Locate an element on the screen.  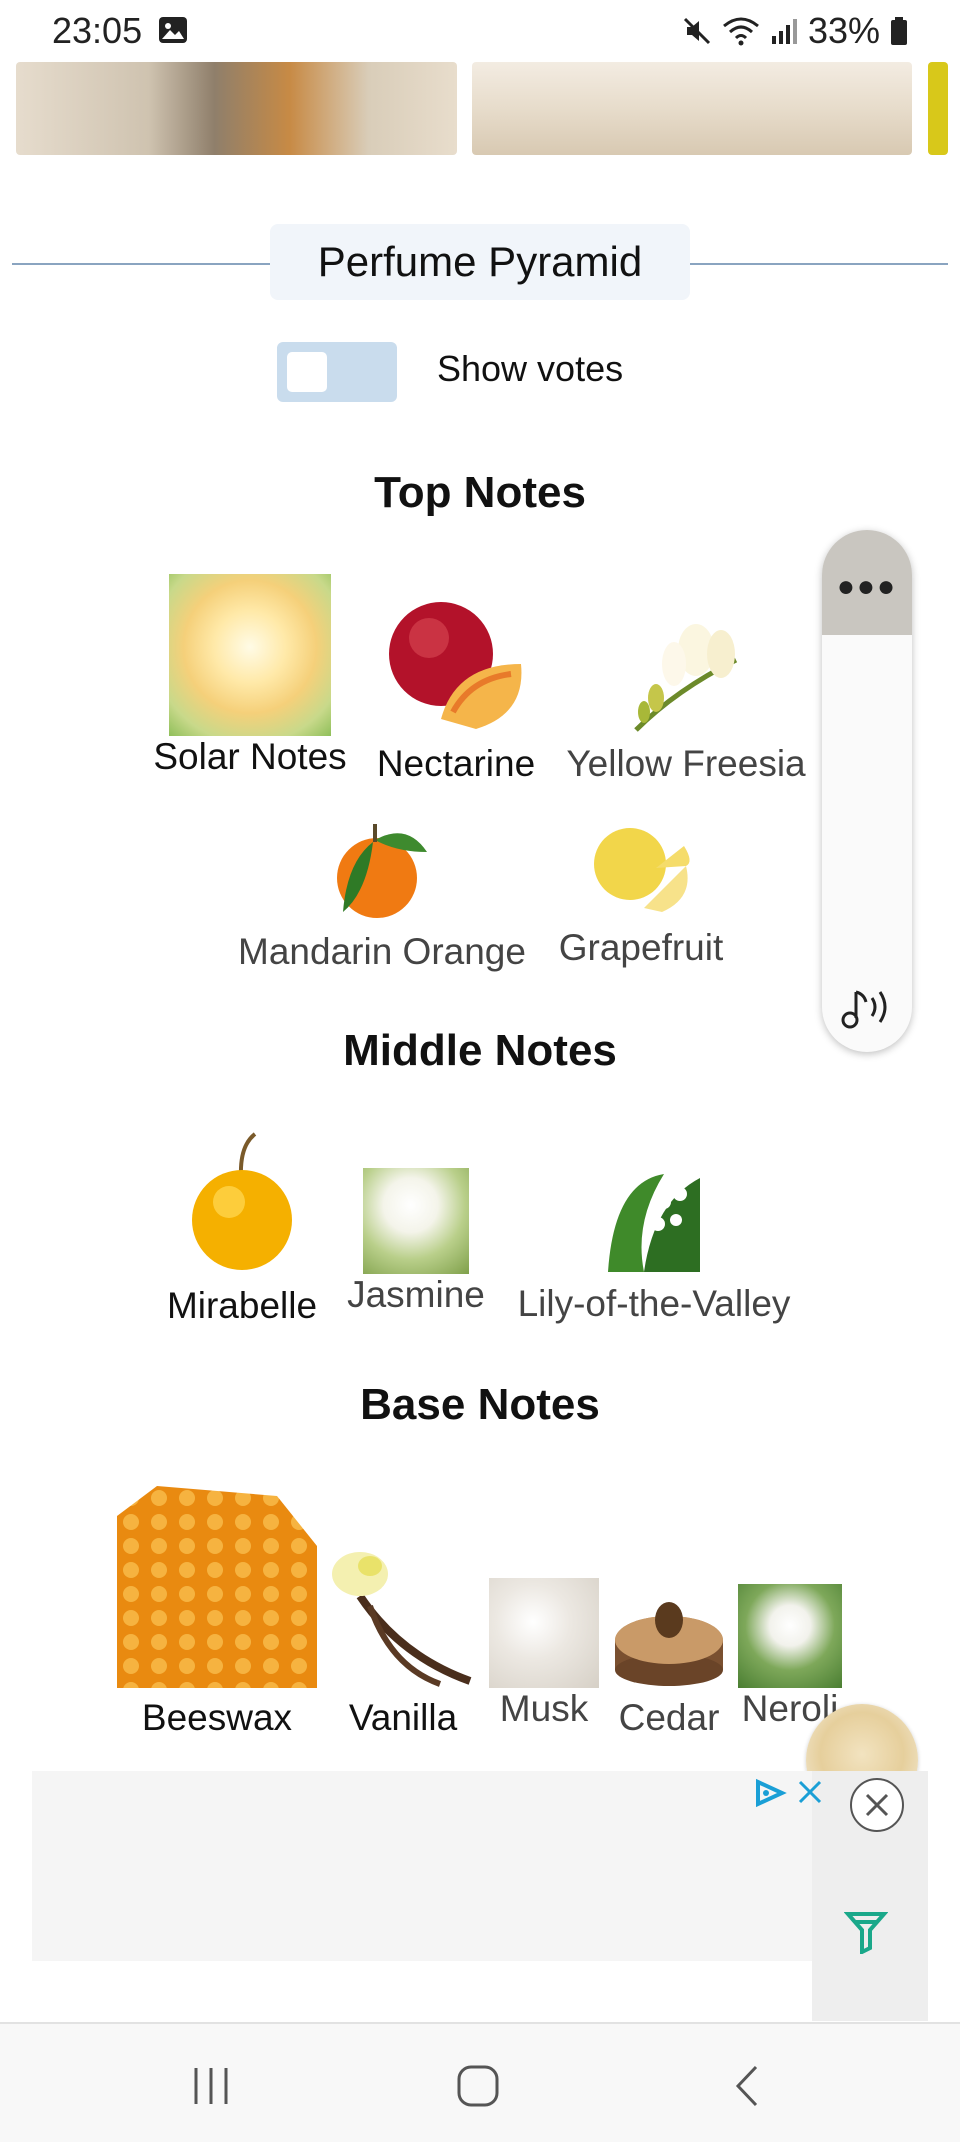
lily-of-the-valley-image is located at coordinates (654, 1223).